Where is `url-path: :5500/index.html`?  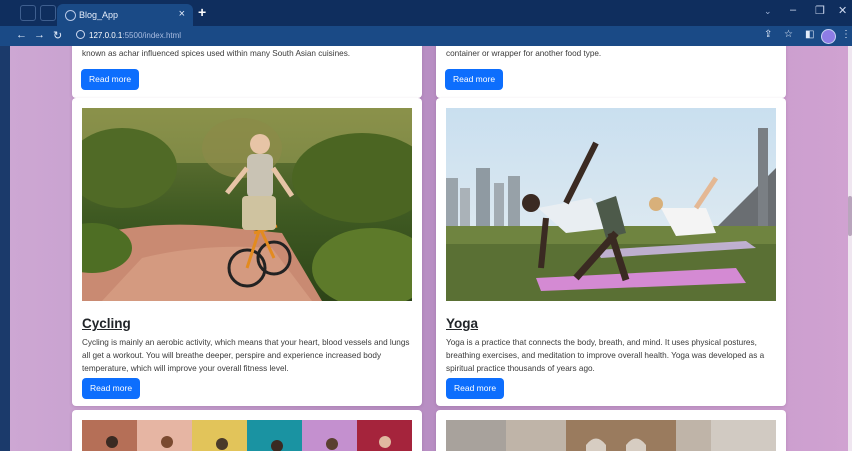 url-path: :5500/index.html is located at coordinates (152, 35).